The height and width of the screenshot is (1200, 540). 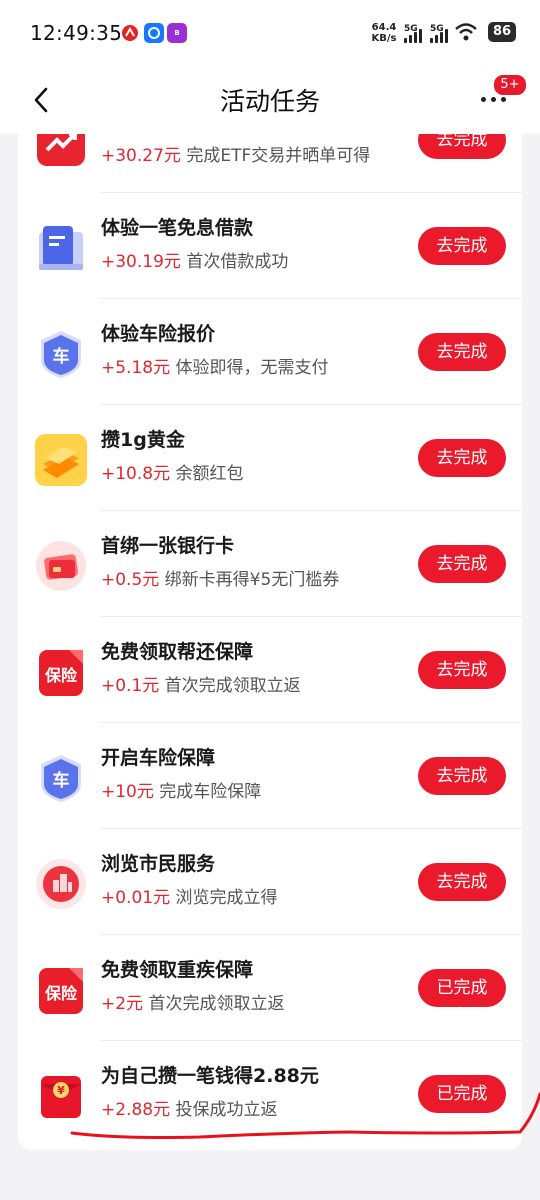 What do you see at coordinates (141, 156) in the screenshot?
I see `task-amount: +30.27元` at bounding box center [141, 156].